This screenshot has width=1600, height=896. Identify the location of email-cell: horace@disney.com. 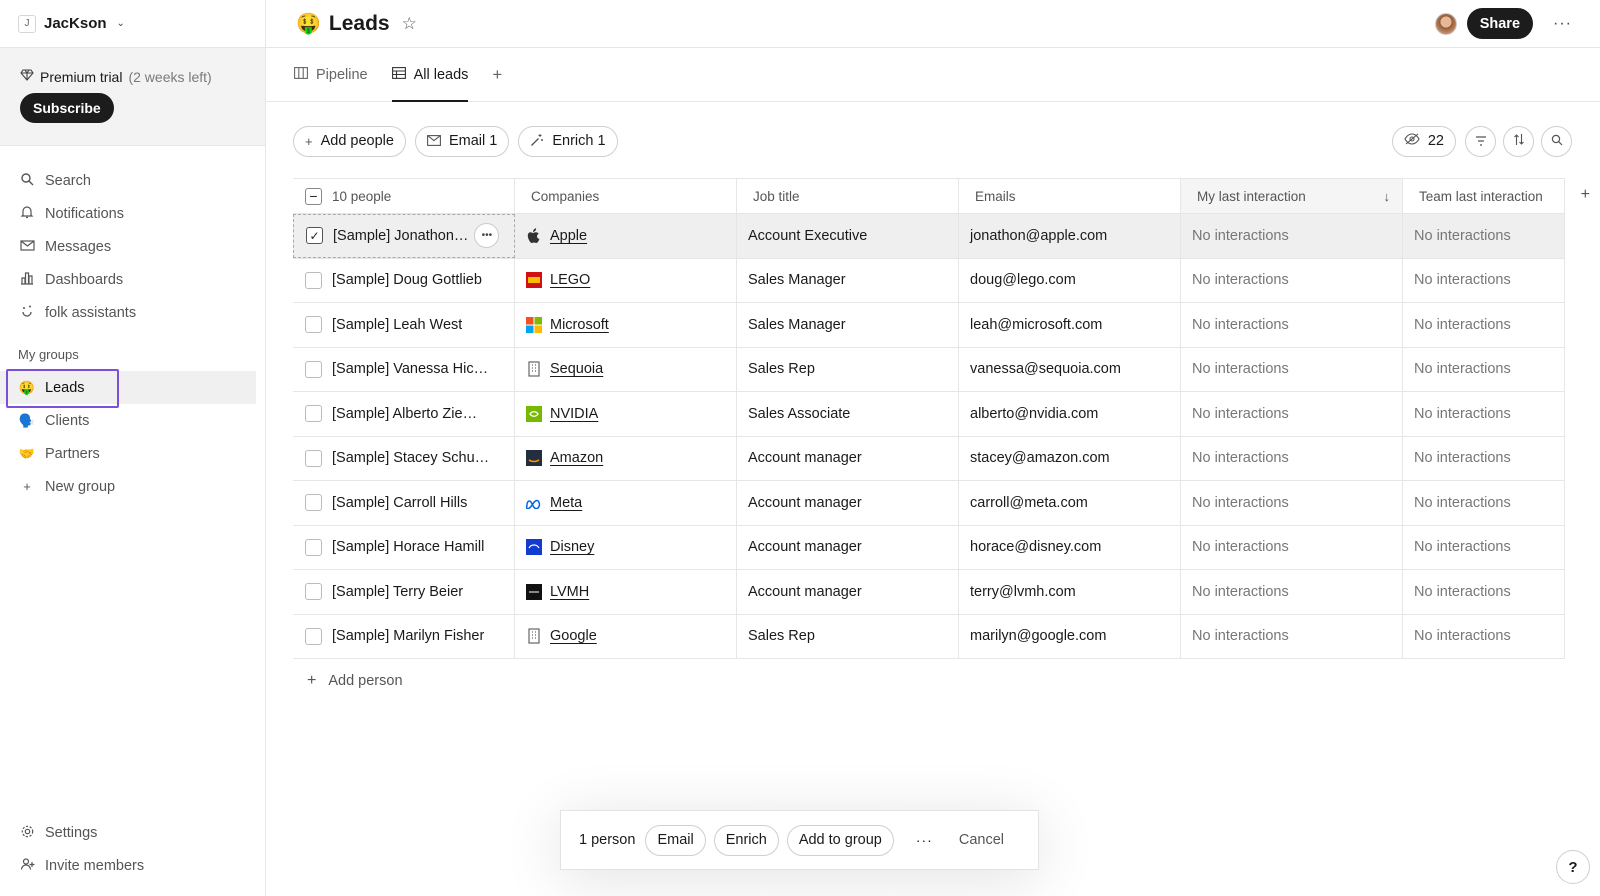
(1070, 547).